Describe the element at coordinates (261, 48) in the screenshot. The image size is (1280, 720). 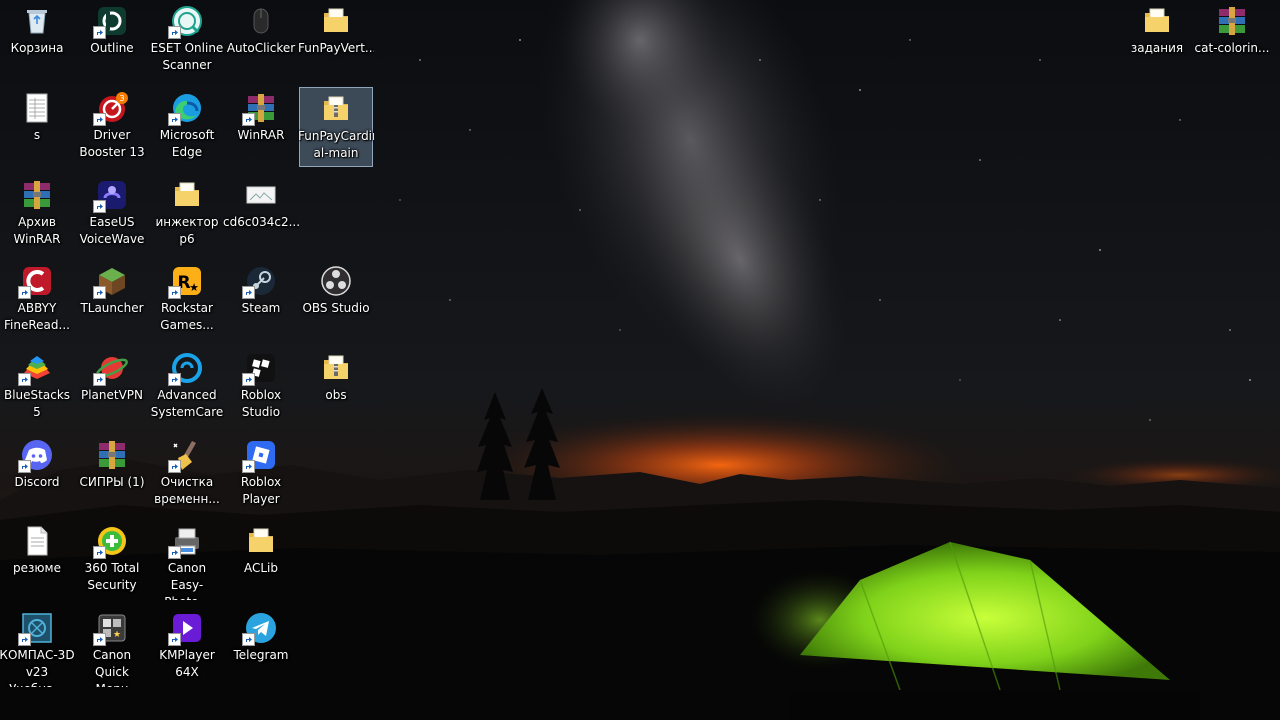
I see `desktop-icon-label: AutoClicker` at that location.